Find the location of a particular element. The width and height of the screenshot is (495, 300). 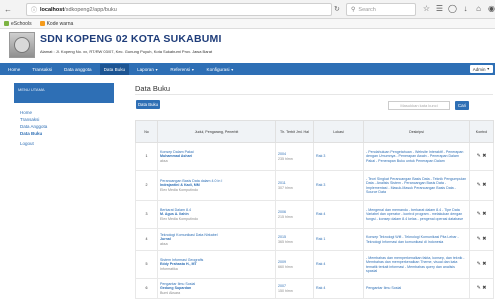

nav-laporan: Laporan▼ is located at coordinates (147, 69).